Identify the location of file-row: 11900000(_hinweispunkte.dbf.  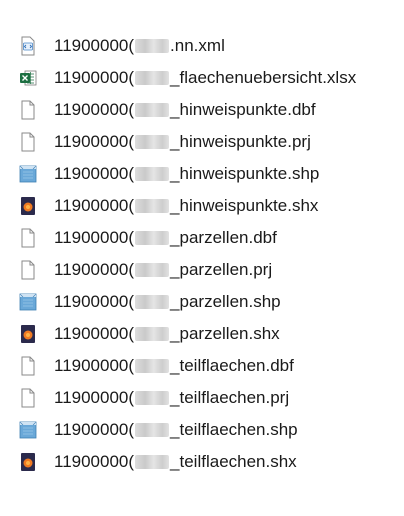
(208, 110).